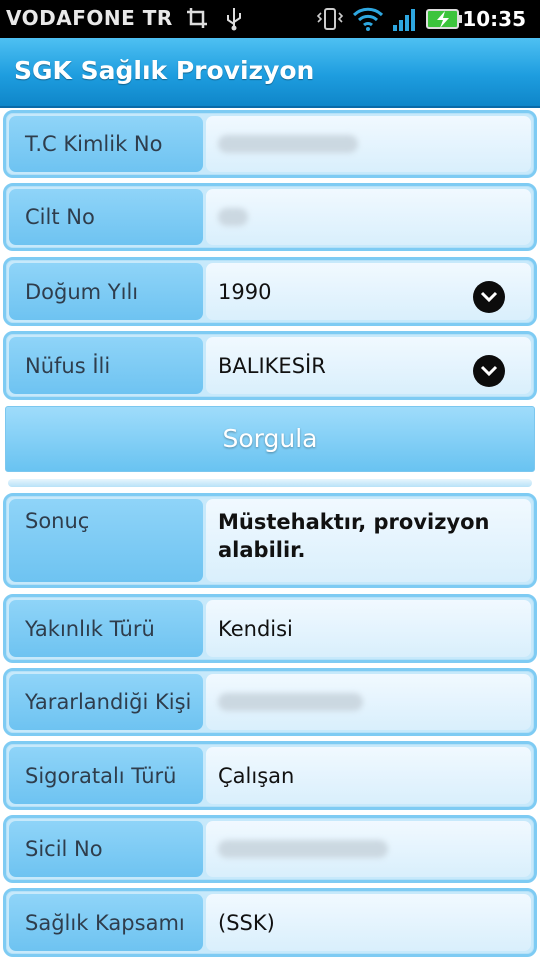  I want to click on tc-kimlik-row: T.C Kimlik No, so click(270, 144).